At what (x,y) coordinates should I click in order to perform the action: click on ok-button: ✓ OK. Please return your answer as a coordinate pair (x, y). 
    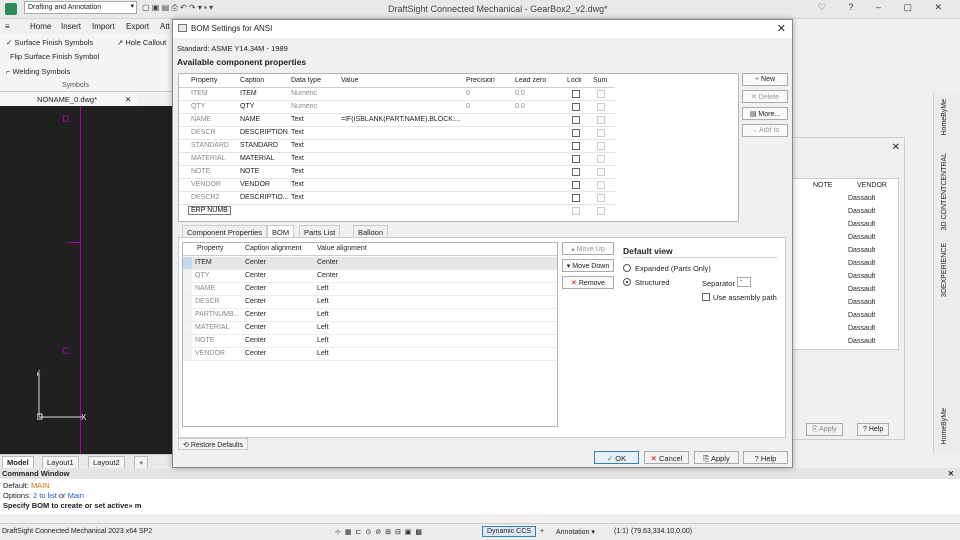
    Looking at the image, I should click on (616, 457).